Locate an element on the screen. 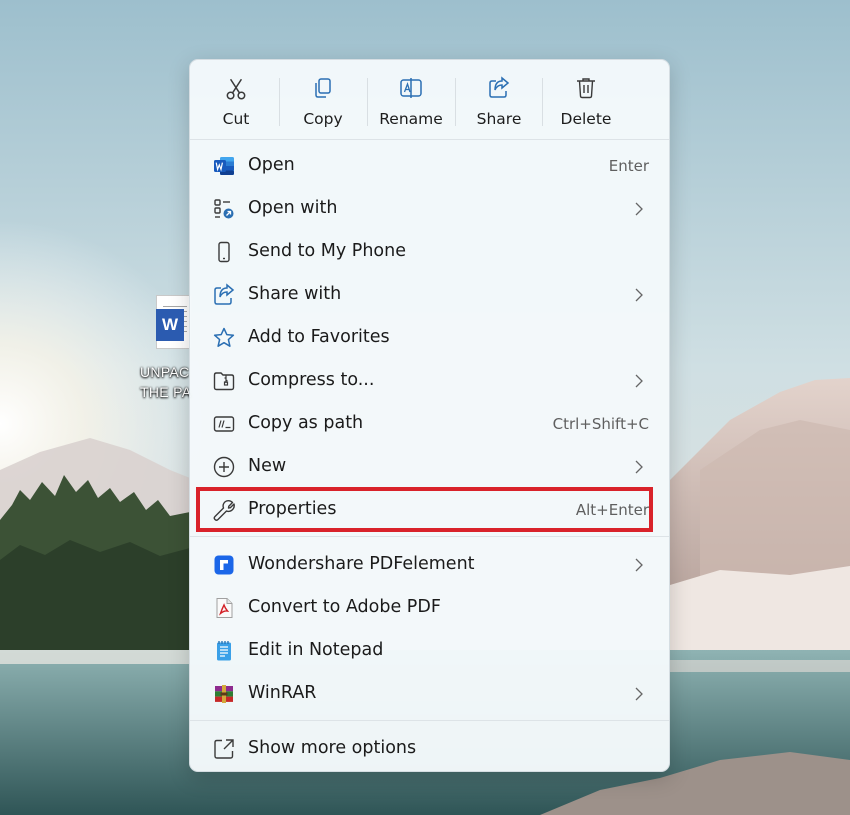  share-icon is located at coordinates (499, 87).